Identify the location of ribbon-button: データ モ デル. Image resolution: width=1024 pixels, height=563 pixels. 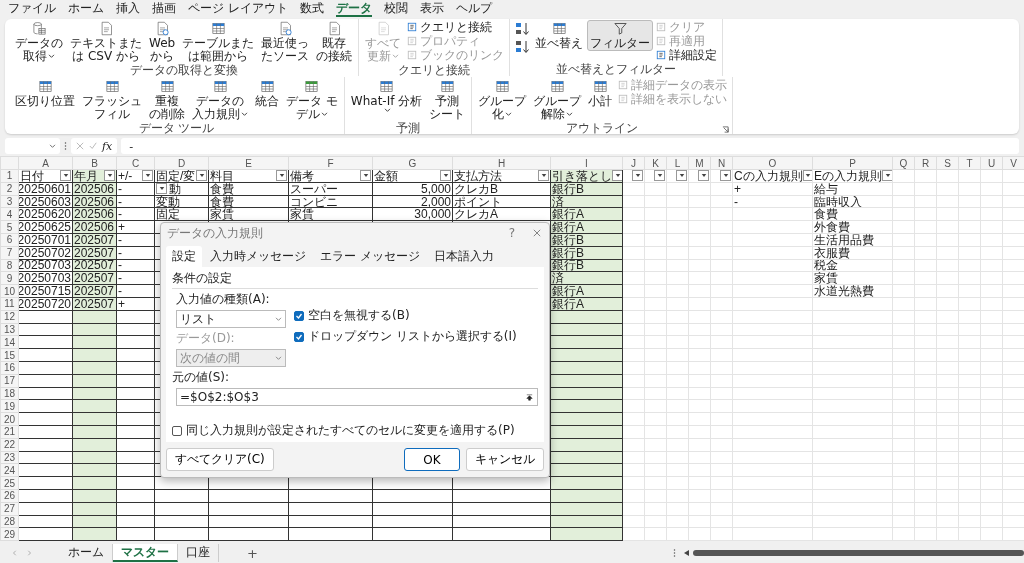
(312, 100).